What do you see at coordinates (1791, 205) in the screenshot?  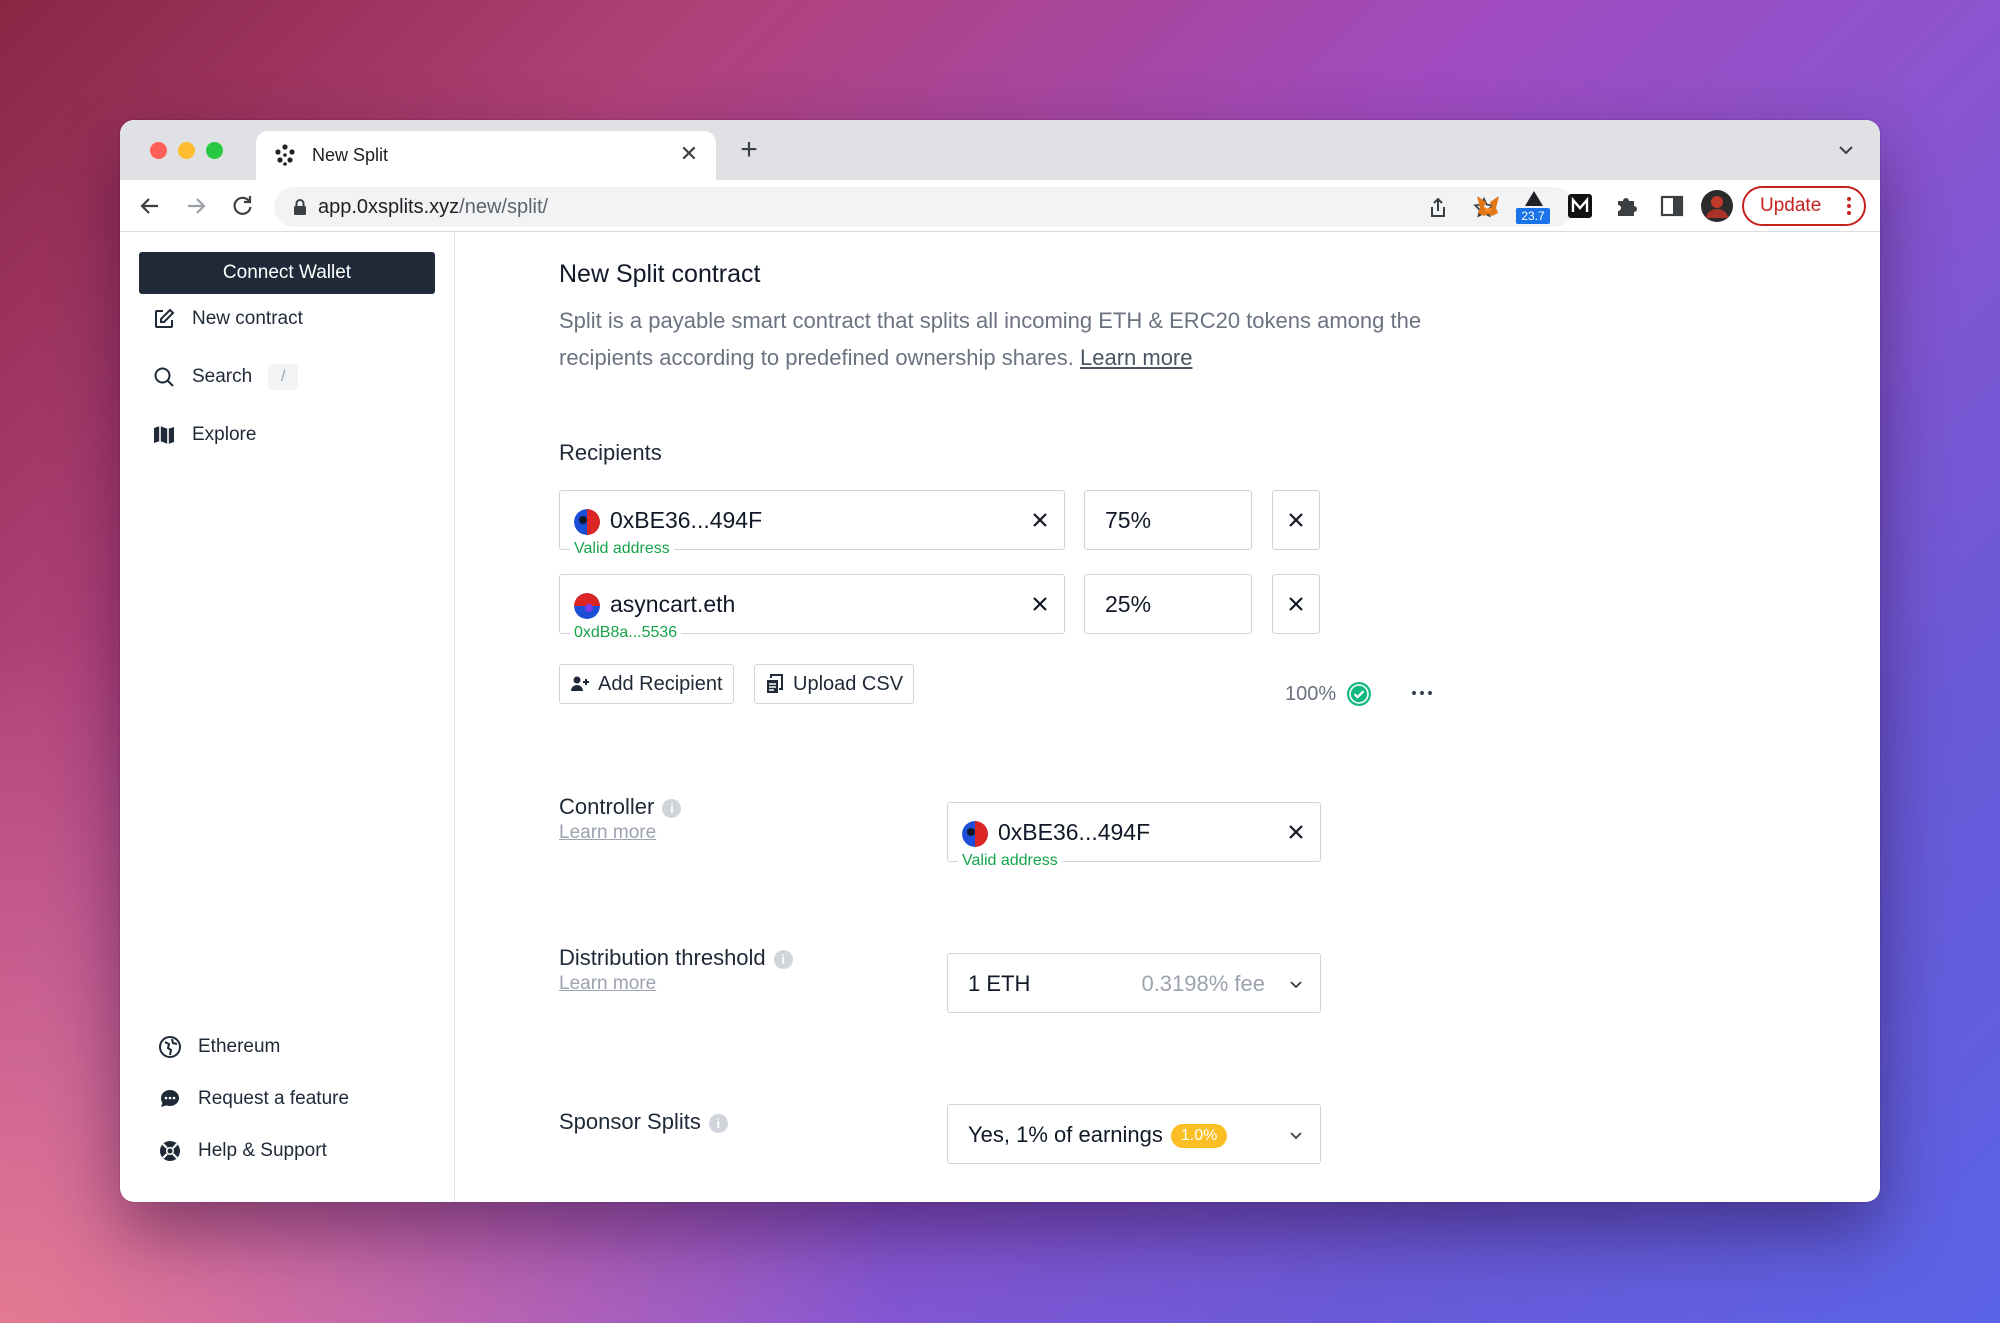 I see `update-label: Update` at bounding box center [1791, 205].